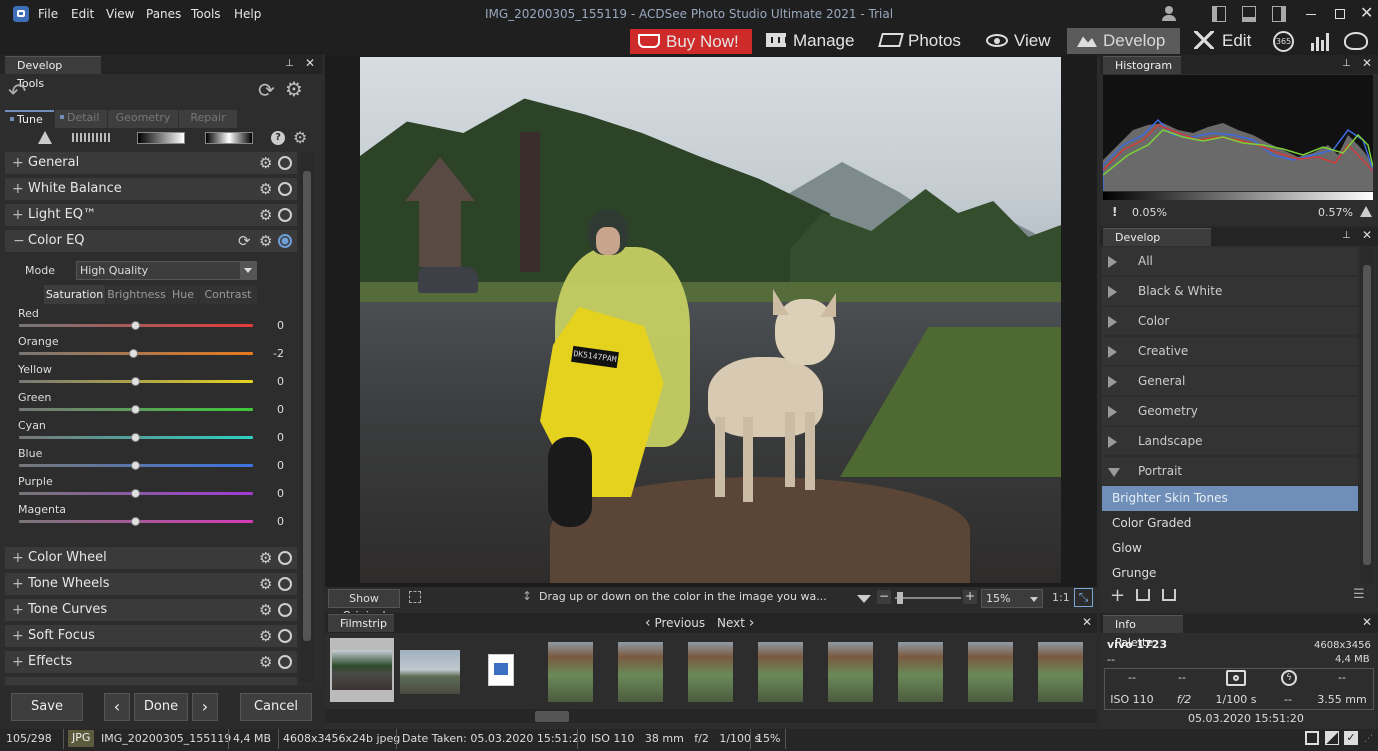 The image size is (1378, 751). Describe the element at coordinates (1230, 498) in the screenshot. I see `preset-item-selected: Brighter Skin Tones` at that location.